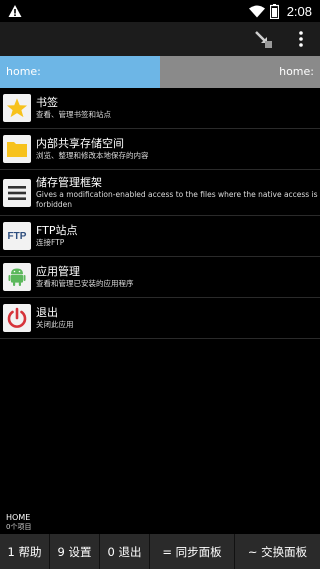 The height and width of the screenshot is (569, 320). Describe the element at coordinates (80, 143) in the screenshot. I see `list-item-title: 内部共享存储空间` at that location.